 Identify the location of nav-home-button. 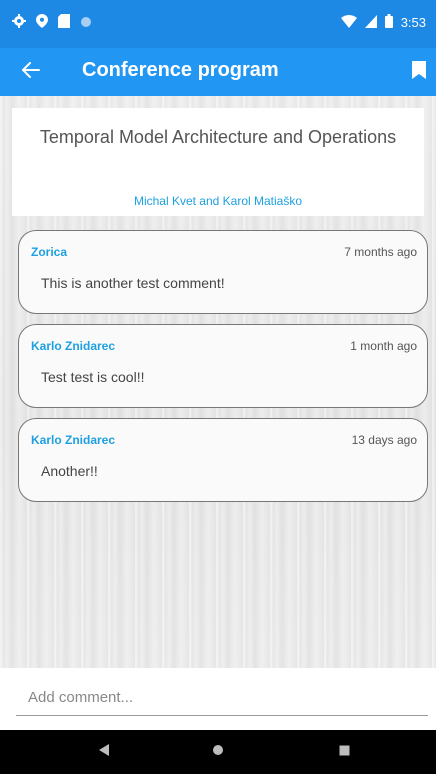
(218, 752).